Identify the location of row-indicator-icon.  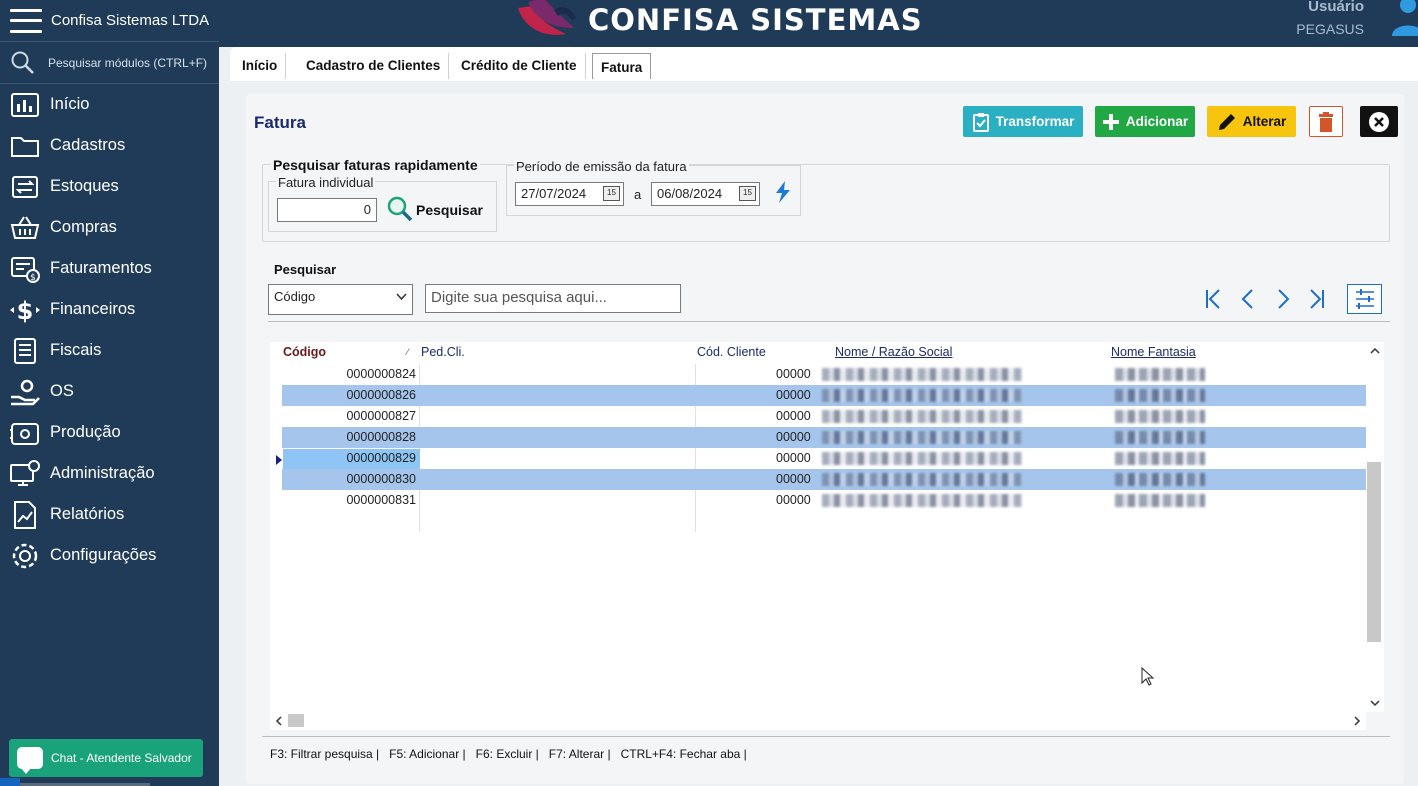
(279, 460).